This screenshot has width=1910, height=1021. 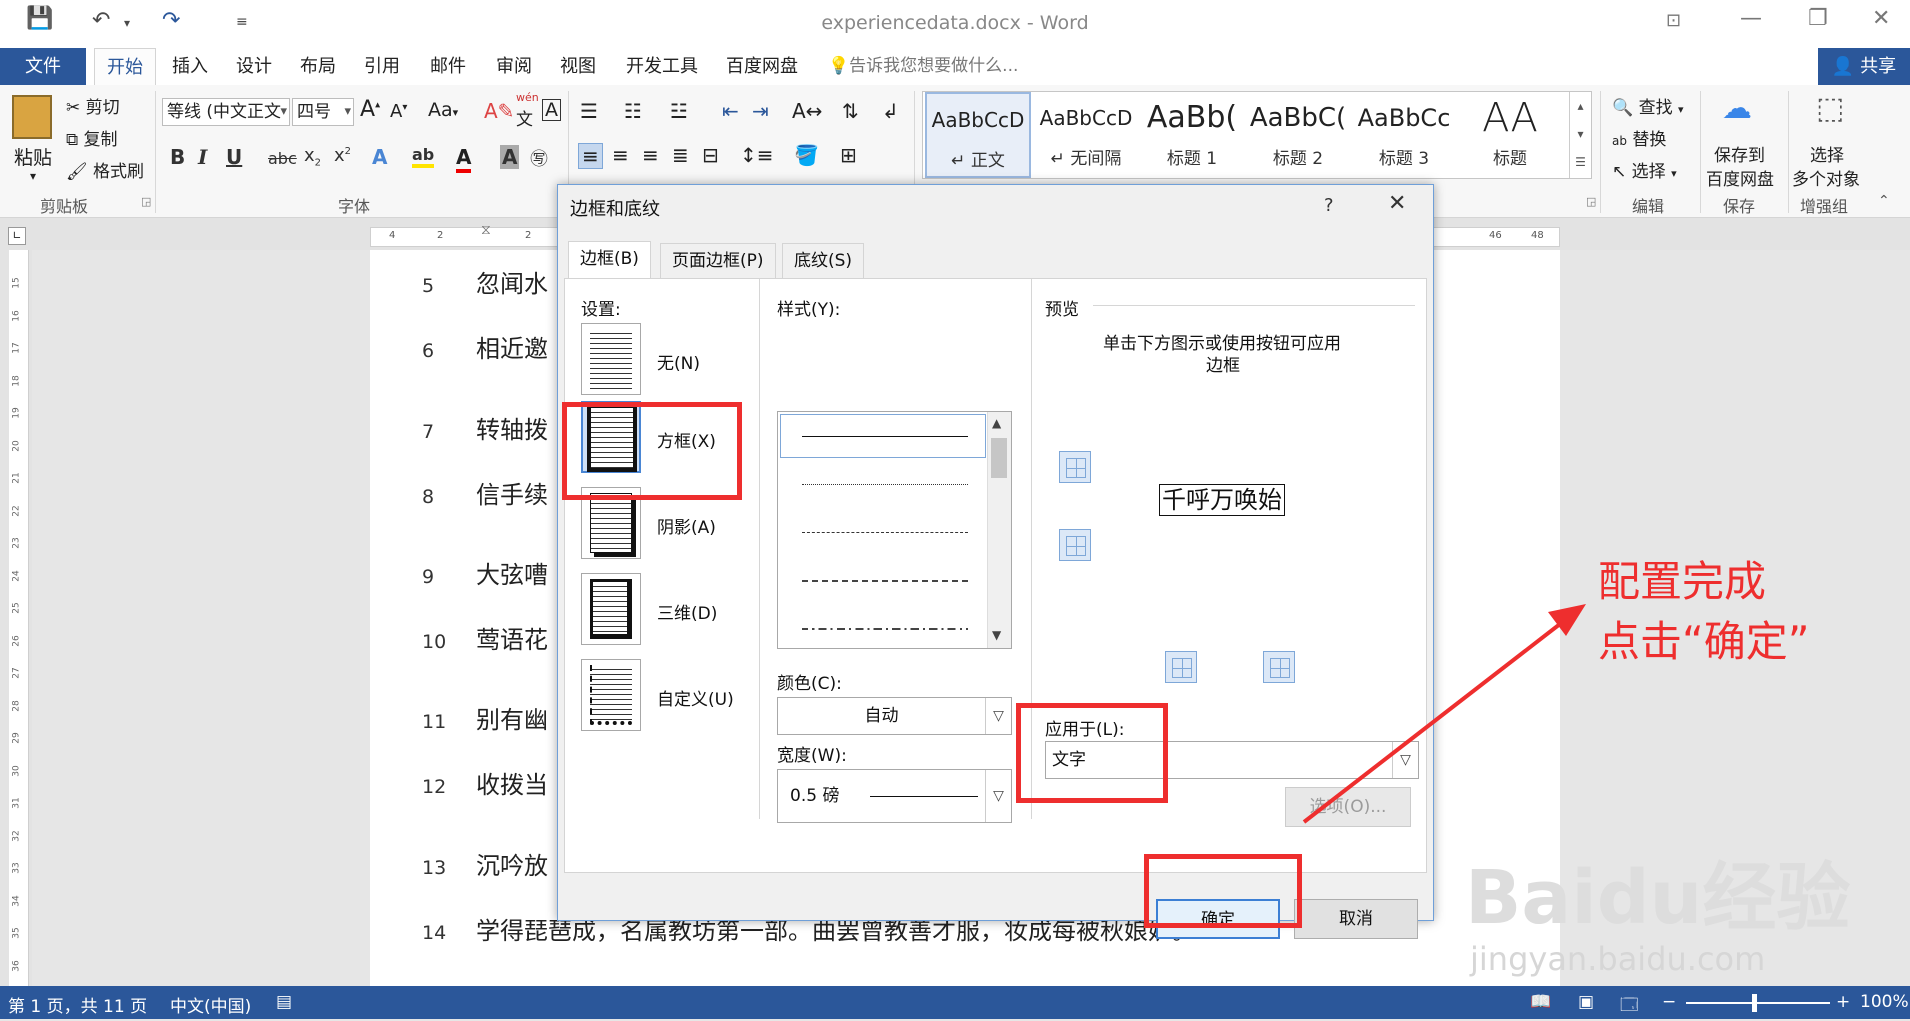 What do you see at coordinates (1682, 581) in the screenshot?
I see `annotation-line-1: 配置完成` at bounding box center [1682, 581].